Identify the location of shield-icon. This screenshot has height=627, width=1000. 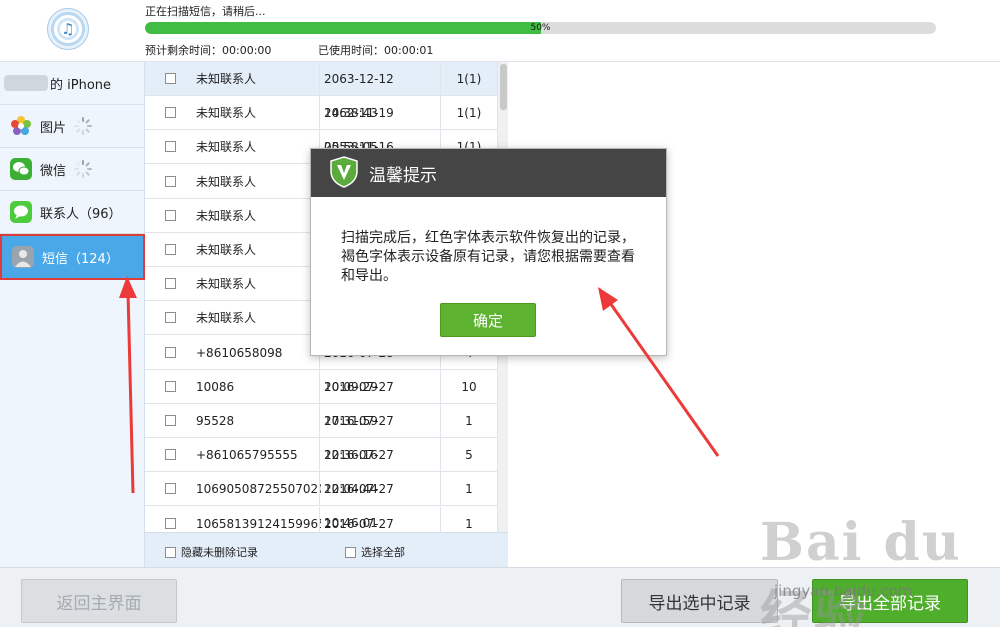
(344, 173).